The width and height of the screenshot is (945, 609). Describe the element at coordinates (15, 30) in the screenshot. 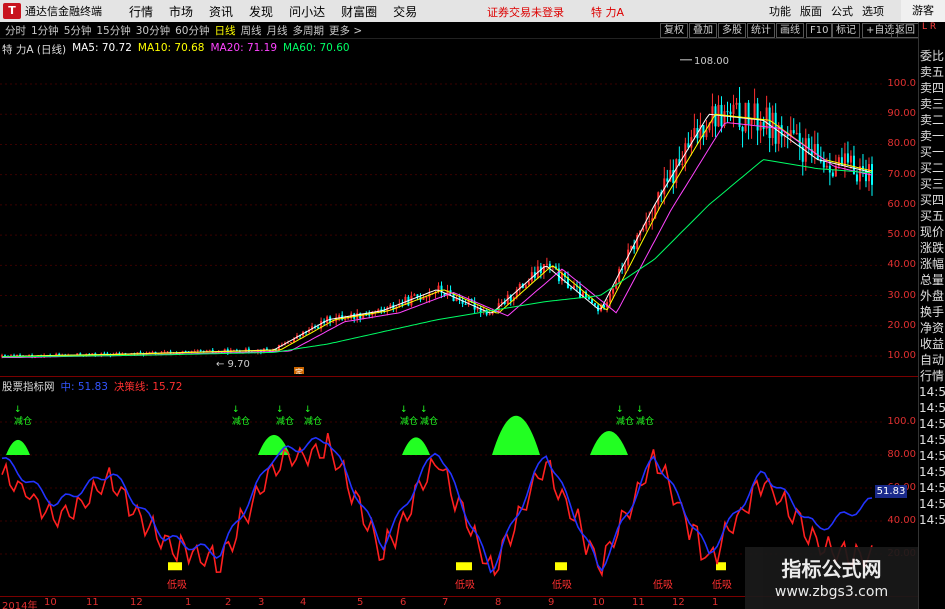

I see `period-tick: 分时` at that location.